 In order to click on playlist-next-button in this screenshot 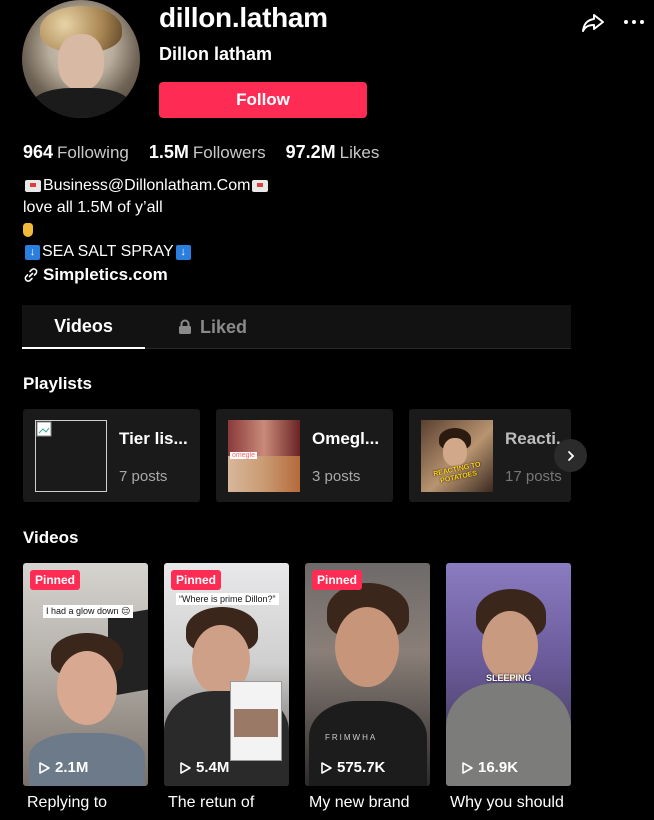, I will do `click(570, 455)`.